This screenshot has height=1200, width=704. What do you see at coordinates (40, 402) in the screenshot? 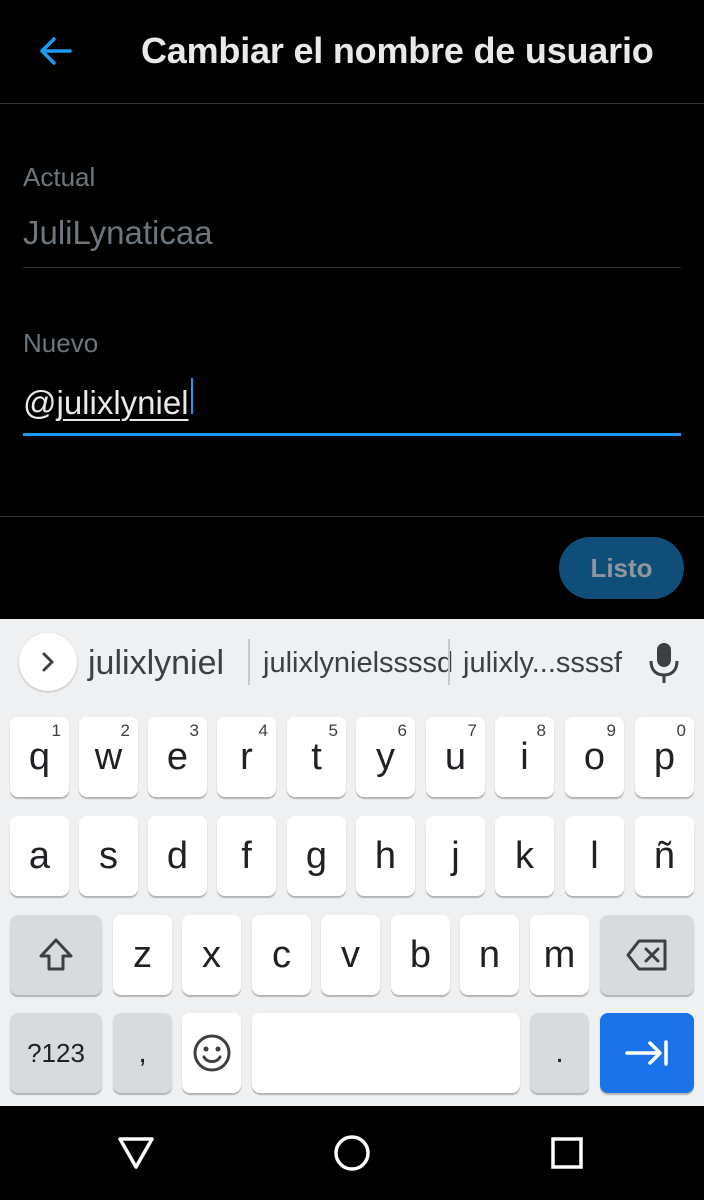
I see `at-prefix: @` at bounding box center [40, 402].